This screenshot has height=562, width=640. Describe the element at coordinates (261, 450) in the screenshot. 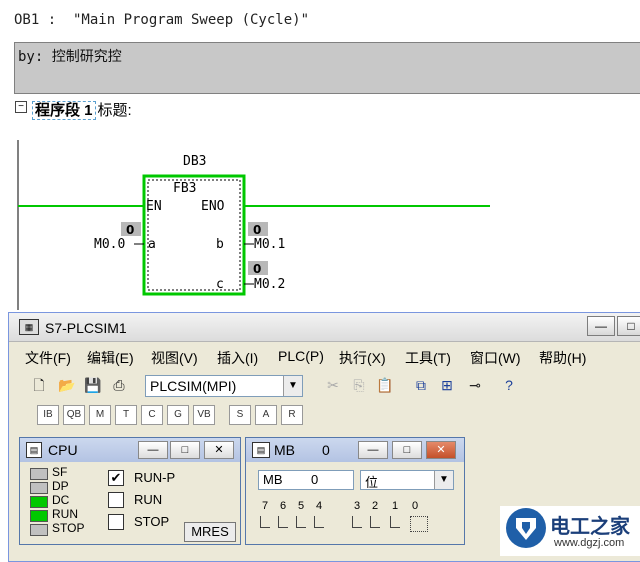

I see `mb-icon: ▤` at that location.